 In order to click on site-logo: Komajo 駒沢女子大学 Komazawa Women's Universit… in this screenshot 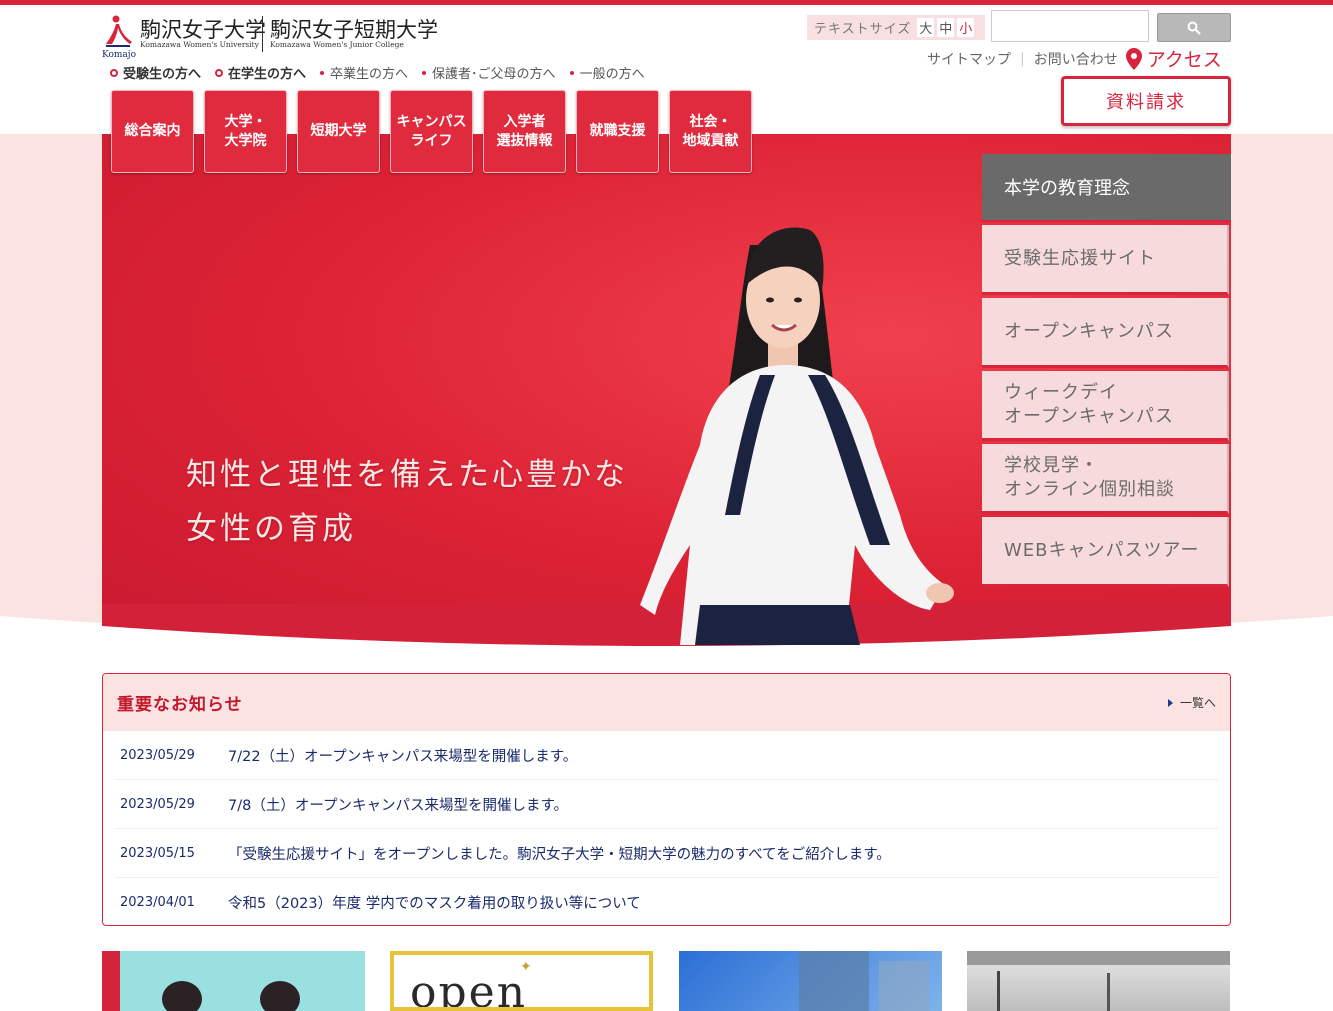, I will do `click(272, 36)`.